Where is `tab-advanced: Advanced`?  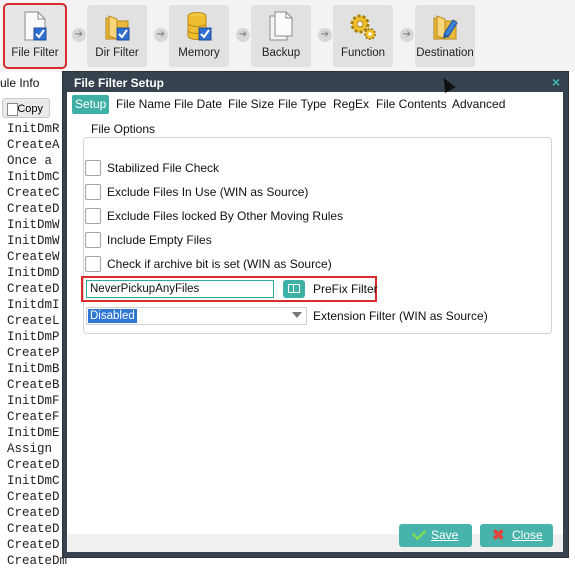 tab-advanced: Advanced is located at coordinates (478, 104).